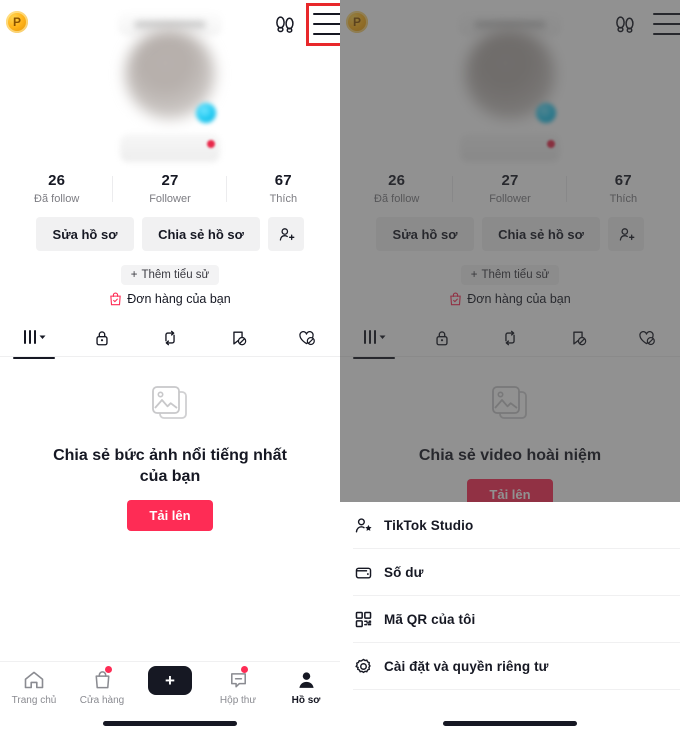 This screenshot has height=735, width=680. I want to click on profile-tabs, so click(170, 339).